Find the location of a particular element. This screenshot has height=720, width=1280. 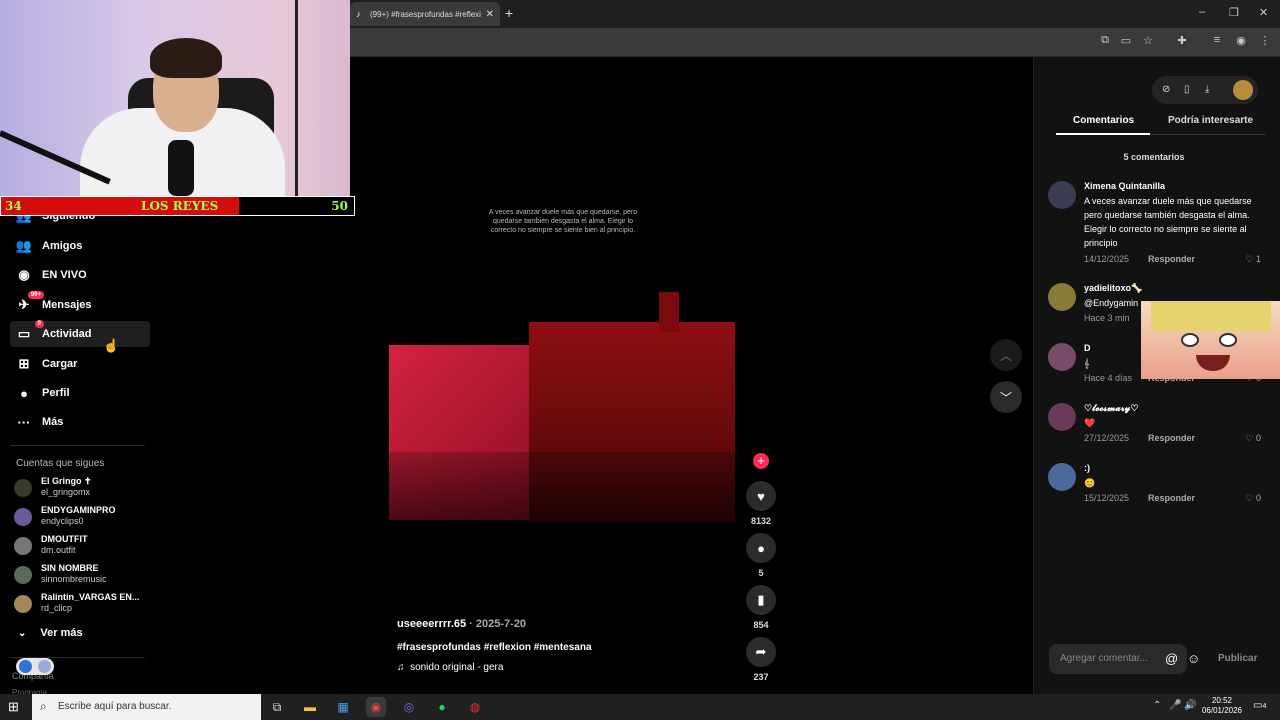

chevron-down-icon: ﹀ is located at coordinates (1005, 397).